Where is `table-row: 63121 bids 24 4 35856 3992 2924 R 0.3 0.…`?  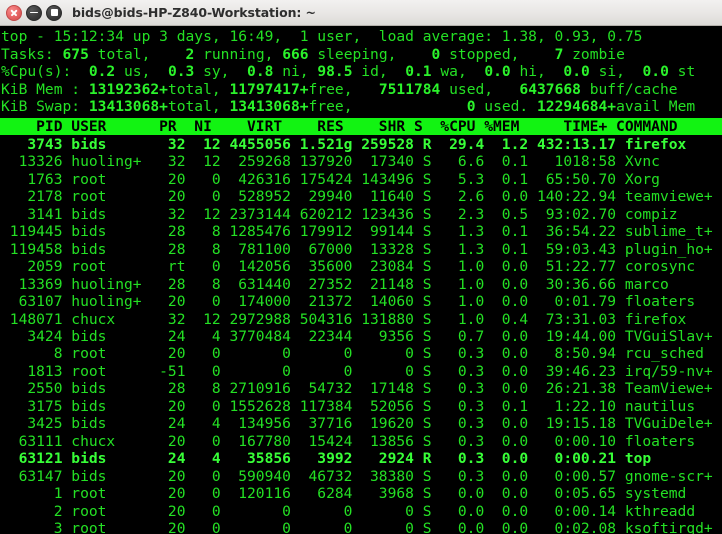
table-row: 63121 bids 24 4 35856 3992 2924 R 0.3 0.… is located at coordinates (361, 458).